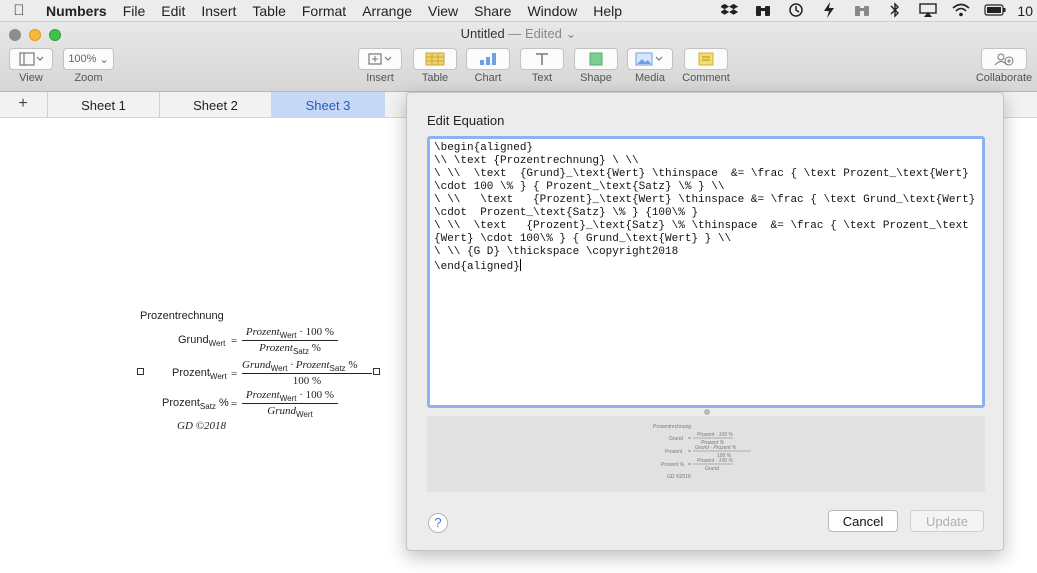 The height and width of the screenshot is (573, 1037). I want to click on menu-table: Table, so click(268, 11).